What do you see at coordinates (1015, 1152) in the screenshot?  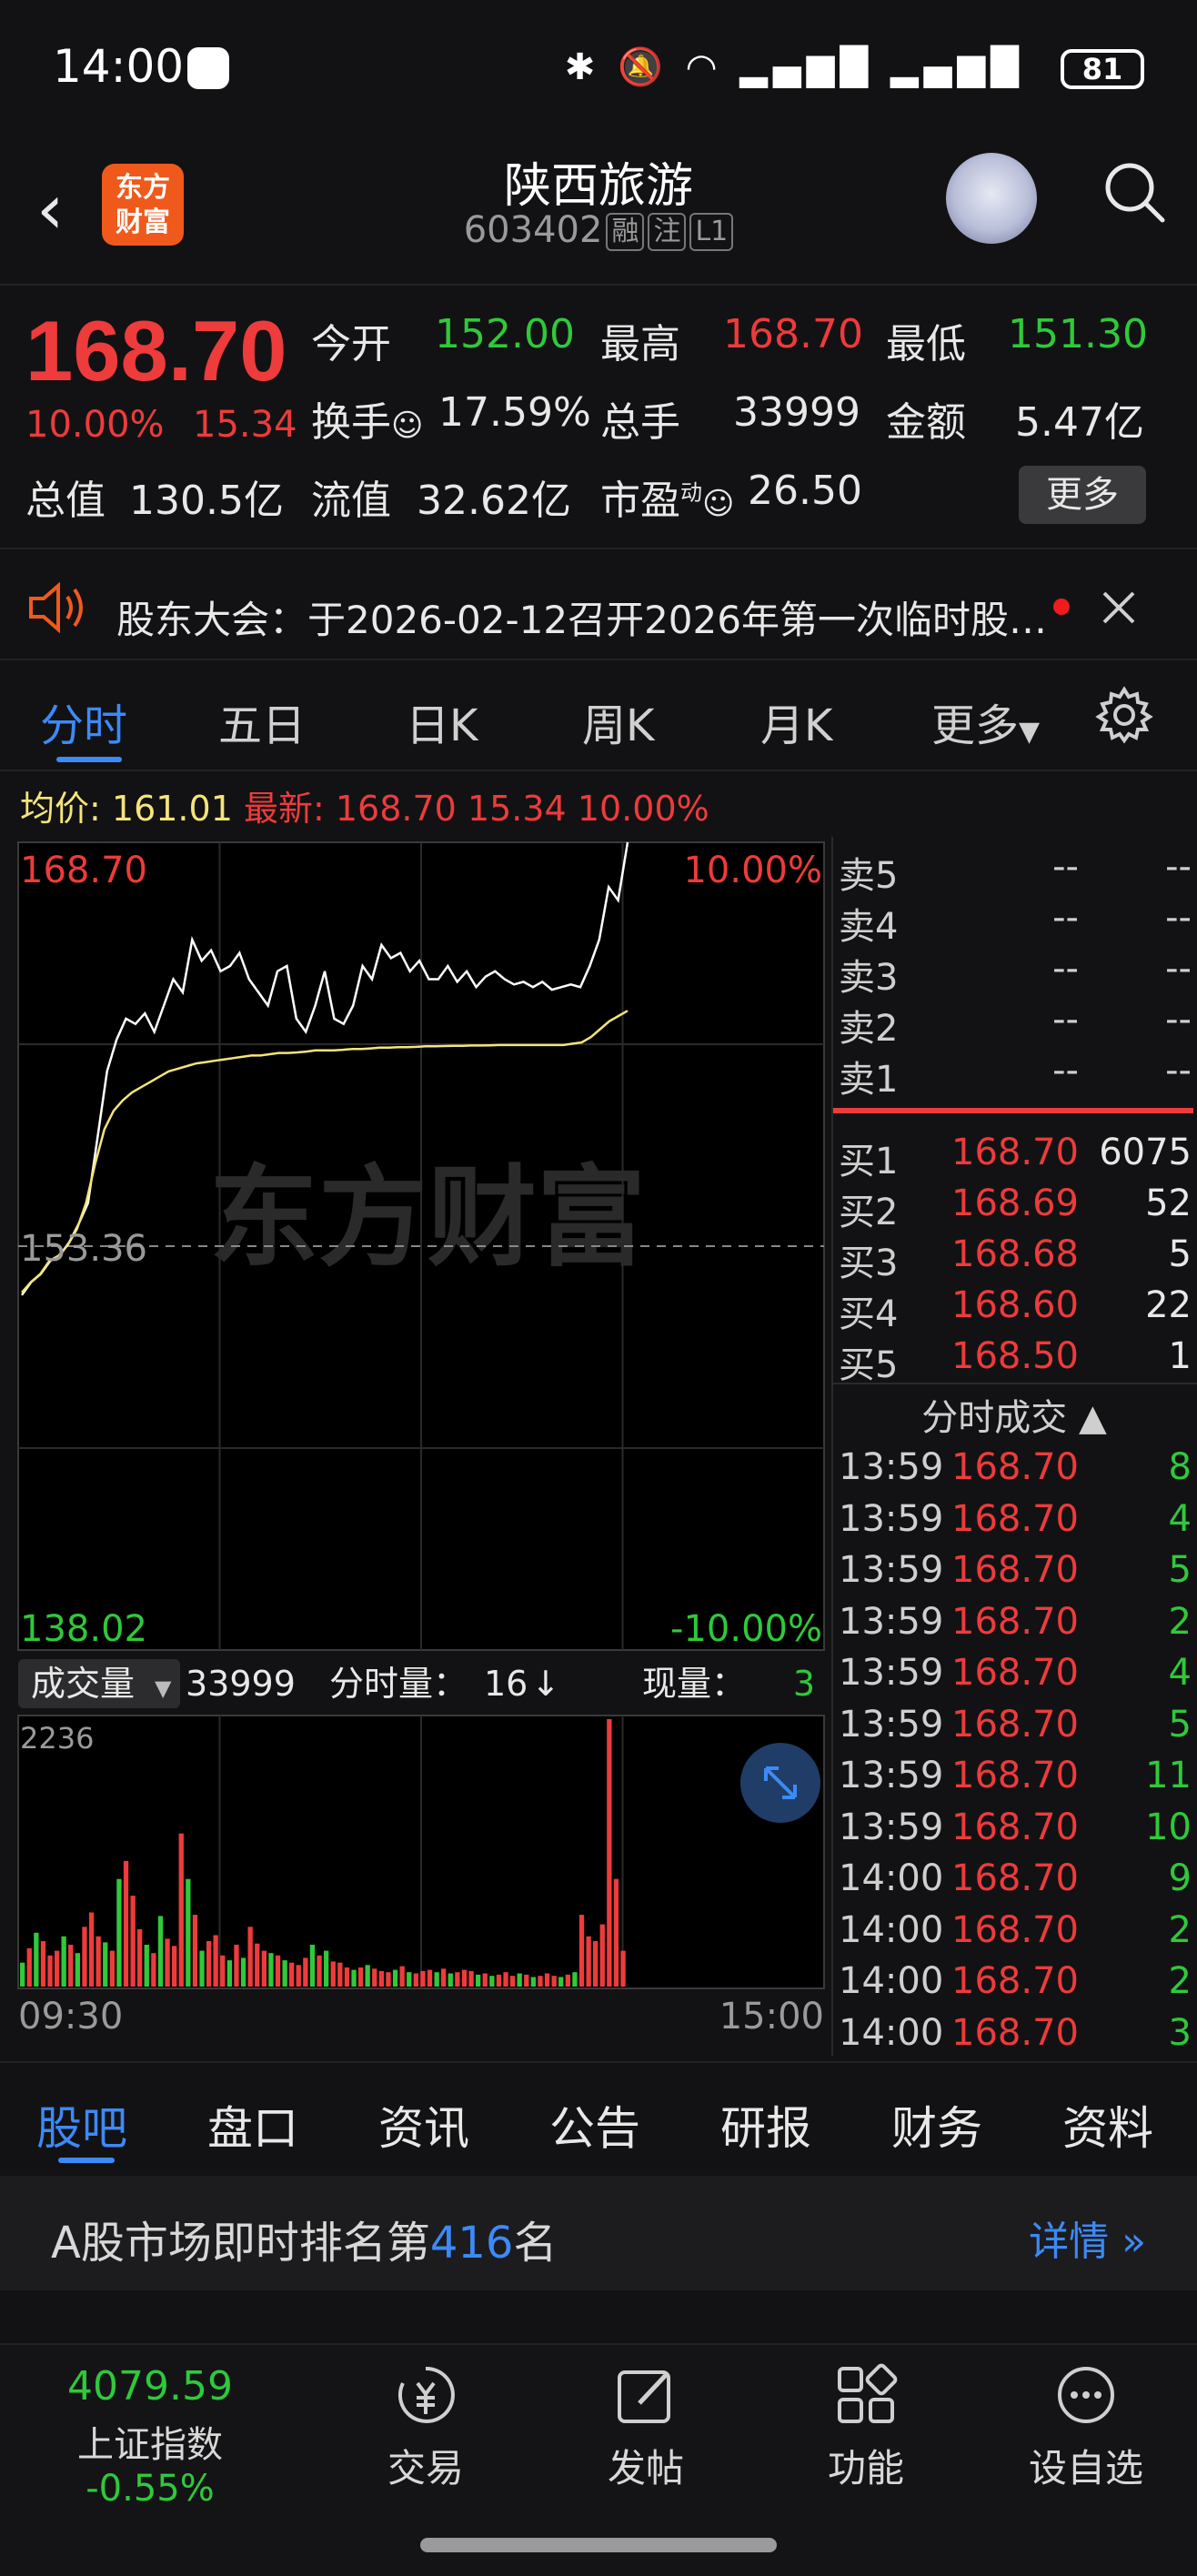 I see `bid-price: 168.70` at bounding box center [1015, 1152].